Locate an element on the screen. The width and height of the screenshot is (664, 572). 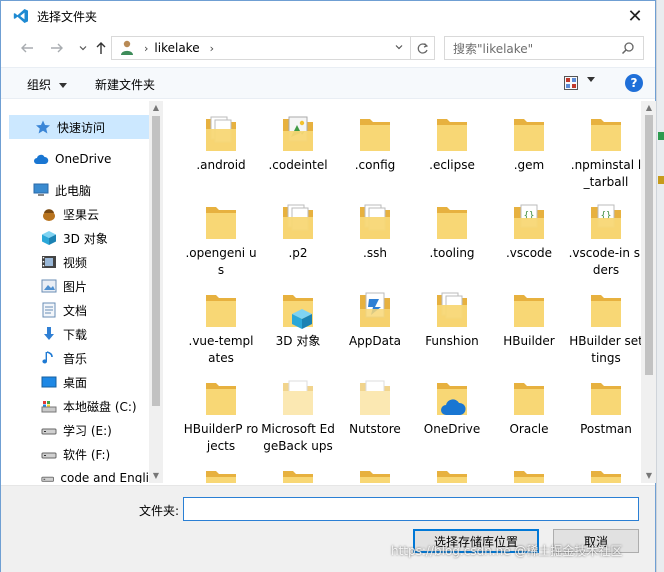
folder-item: .config is located at coordinates (375, 149).